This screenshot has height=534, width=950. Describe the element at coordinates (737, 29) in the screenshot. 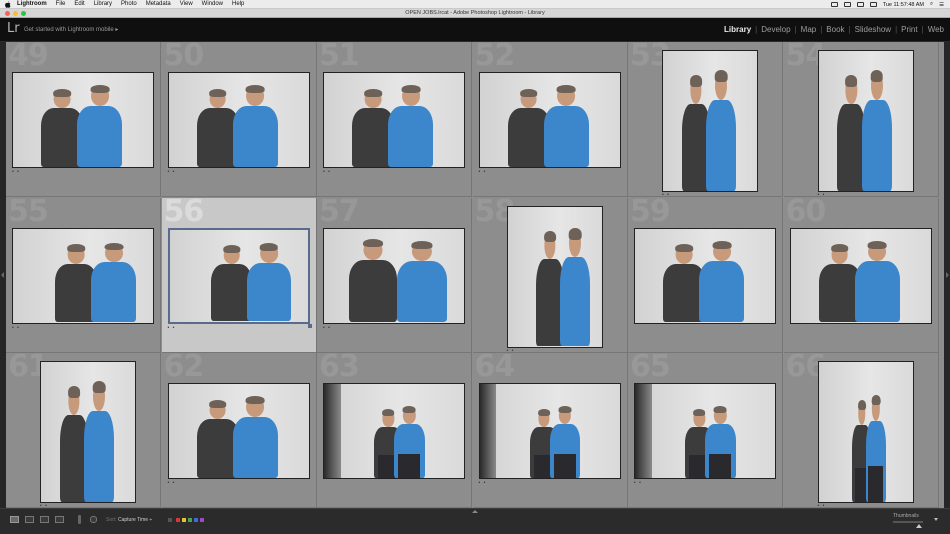

I see `module-library: Library` at that location.